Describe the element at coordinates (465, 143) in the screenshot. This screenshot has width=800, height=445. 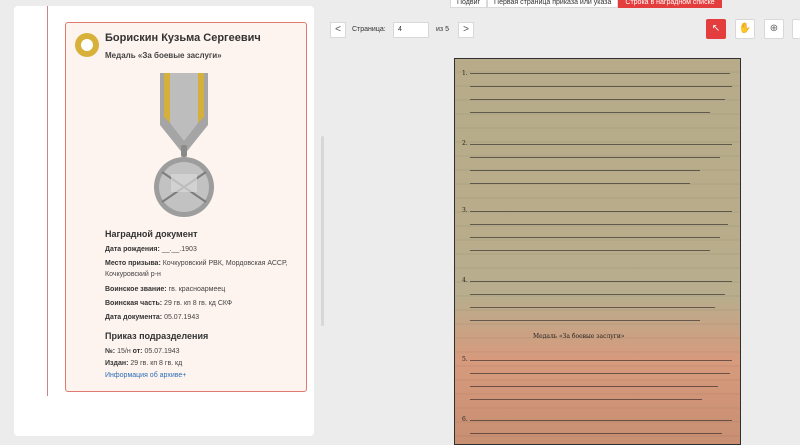
I see `entry-number-2: 2.` at that location.